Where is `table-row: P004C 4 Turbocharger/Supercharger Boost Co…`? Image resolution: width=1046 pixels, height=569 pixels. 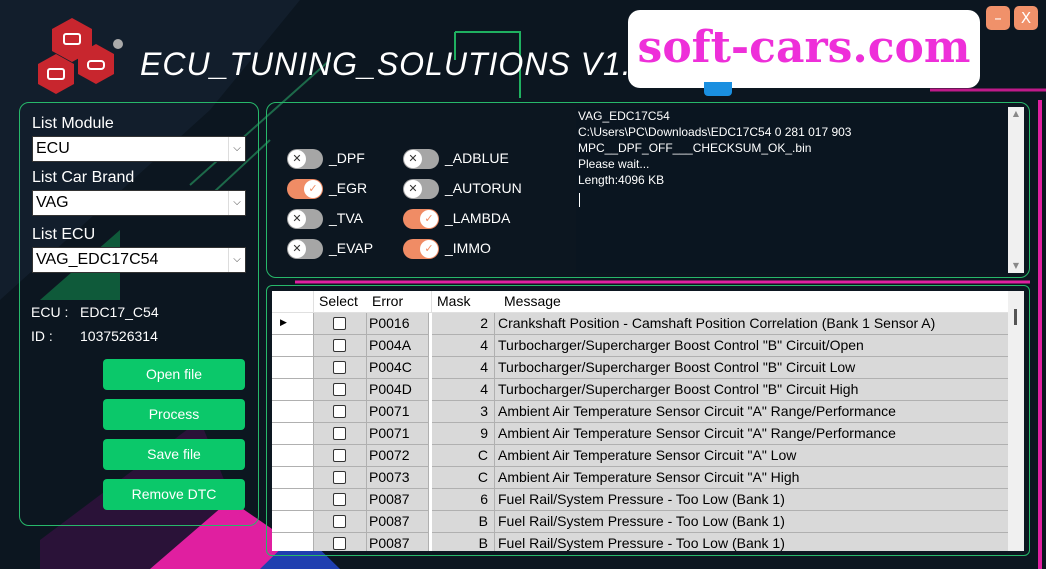 table-row: P004C 4 Turbocharger/Supercharger Boost Co… is located at coordinates (642, 368).